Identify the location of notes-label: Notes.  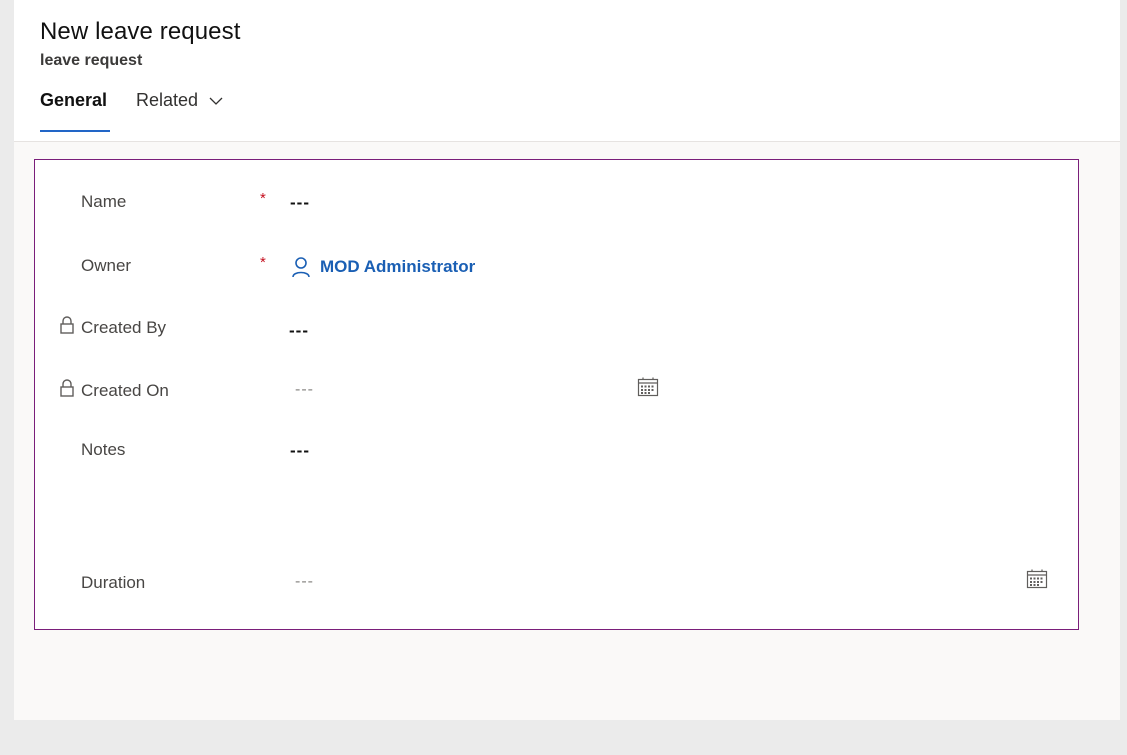
(103, 449).